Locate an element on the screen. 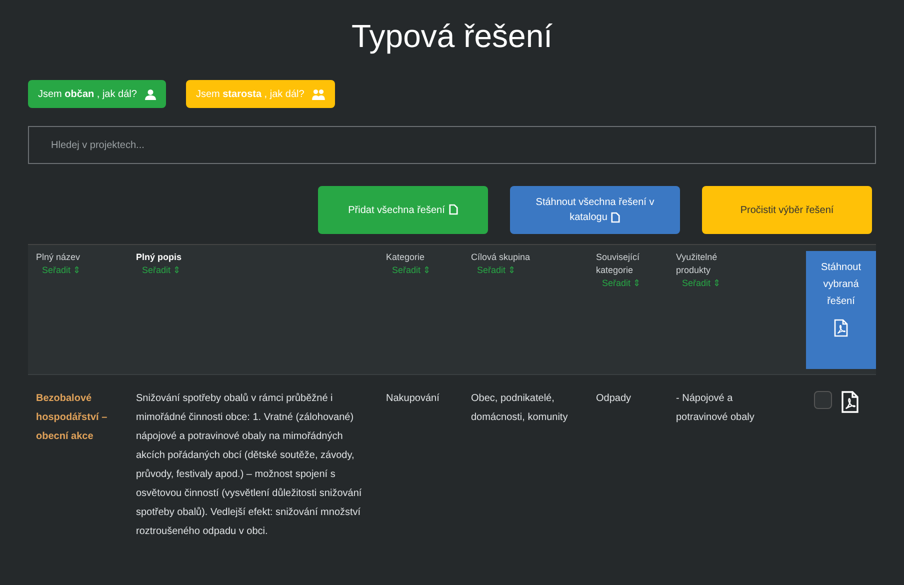 Image resolution: width=904 pixels, height=585 pixels. page-title: Typová řešení is located at coordinates (452, 36).